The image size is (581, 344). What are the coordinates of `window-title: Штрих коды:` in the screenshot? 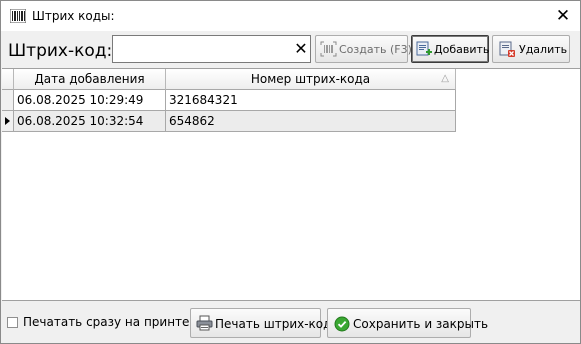 It's located at (73, 16).